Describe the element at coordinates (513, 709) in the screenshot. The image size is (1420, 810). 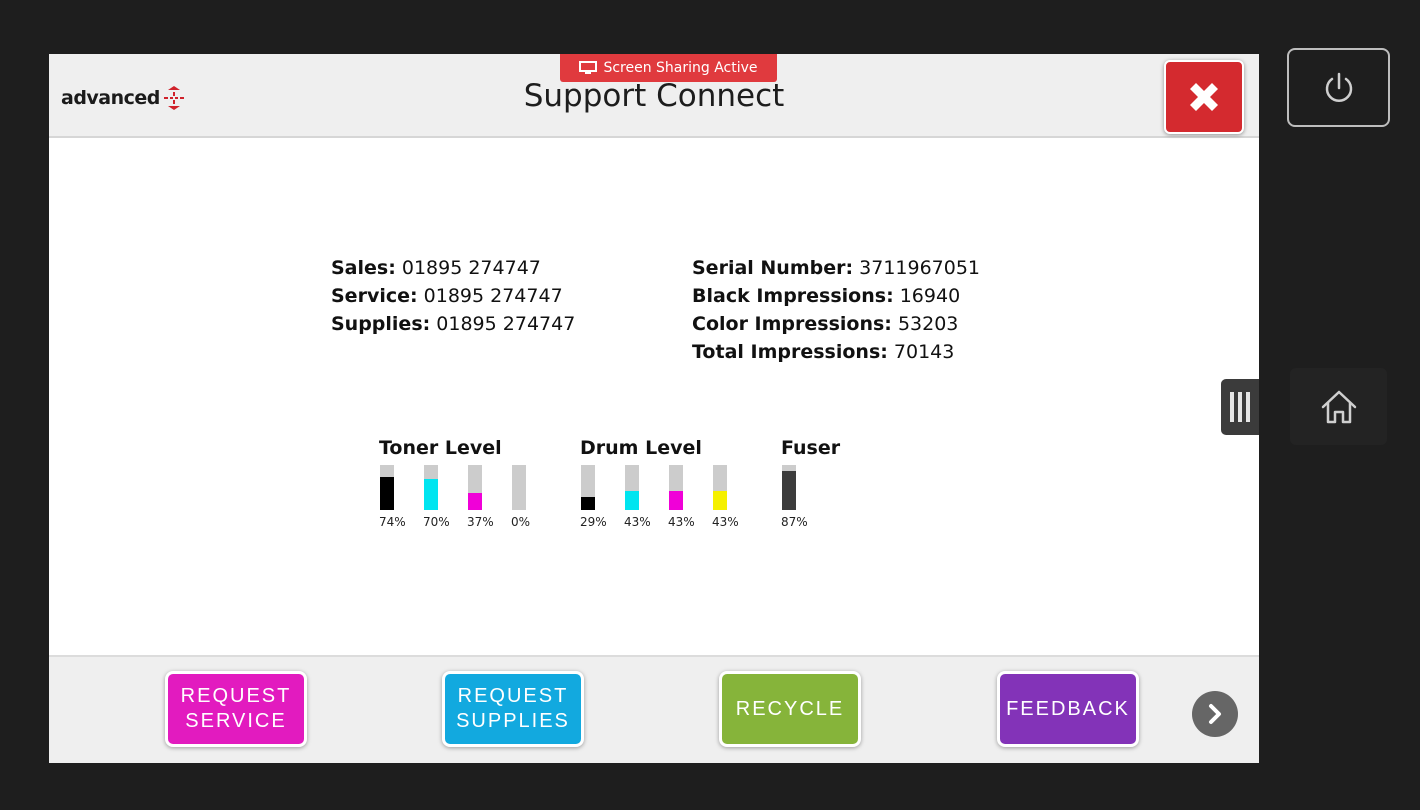
I see `request-supplies-button: REQUEST SUPPLIES` at that location.